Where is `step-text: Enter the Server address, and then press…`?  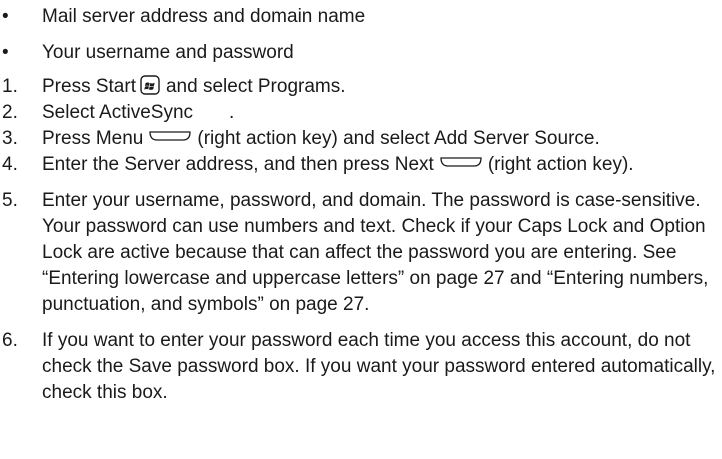 step-text: Enter the Server address, and then press… is located at coordinates (380, 165).